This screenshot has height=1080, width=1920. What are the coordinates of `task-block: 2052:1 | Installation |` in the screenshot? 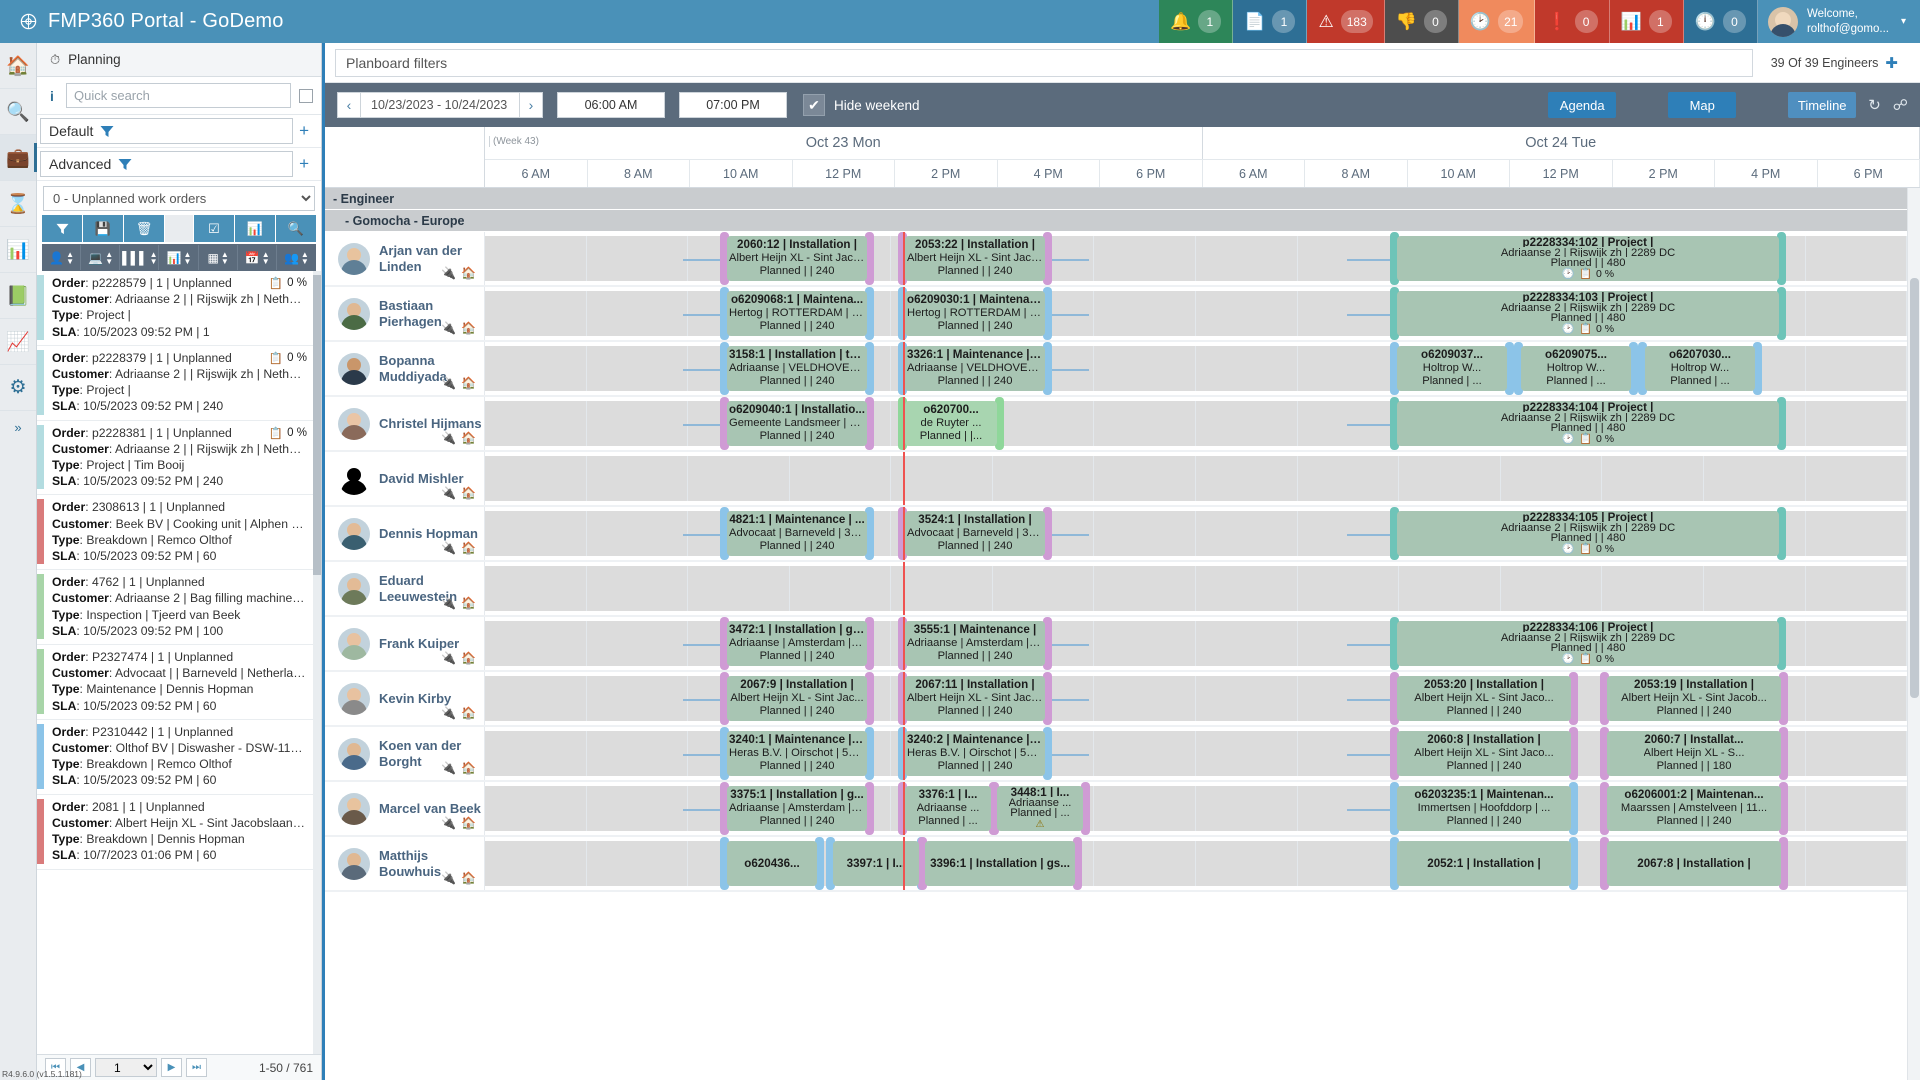 It's located at (1484, 863).